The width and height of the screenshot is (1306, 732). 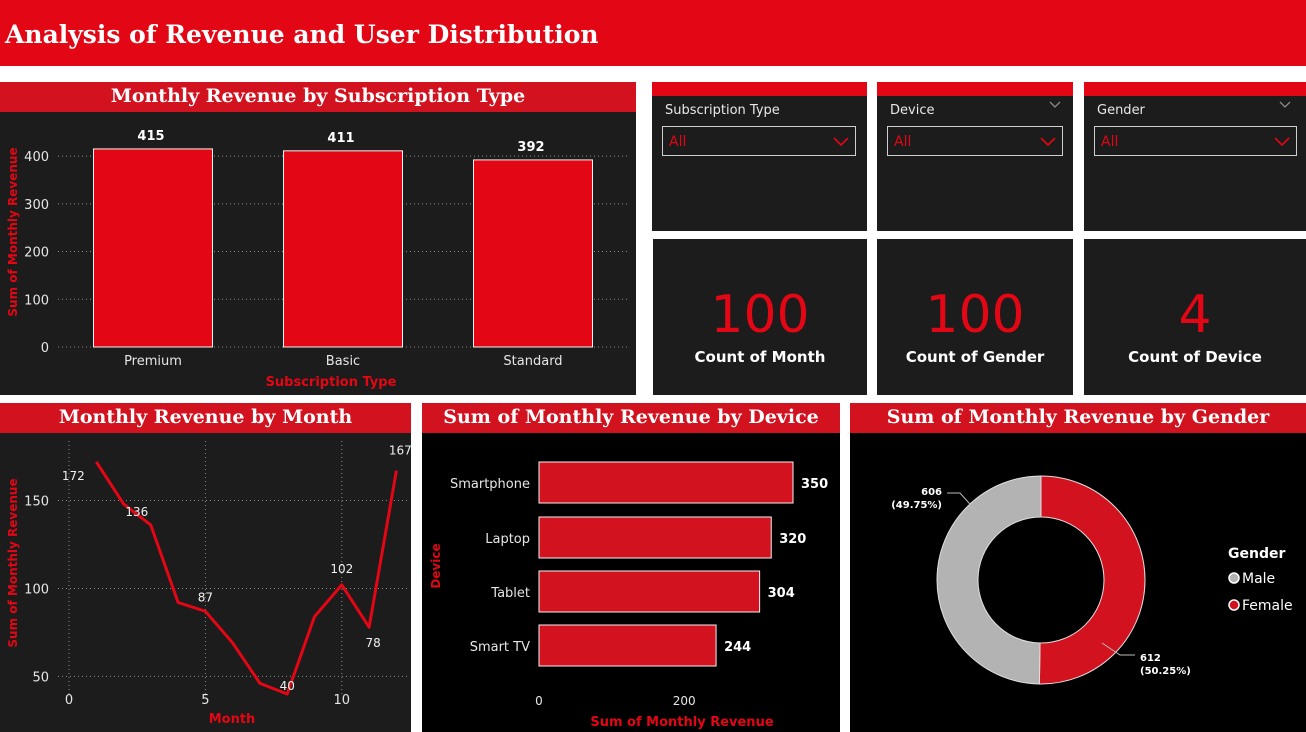 I want to click on y-tick-label: 400, so click(x=36, y=157).